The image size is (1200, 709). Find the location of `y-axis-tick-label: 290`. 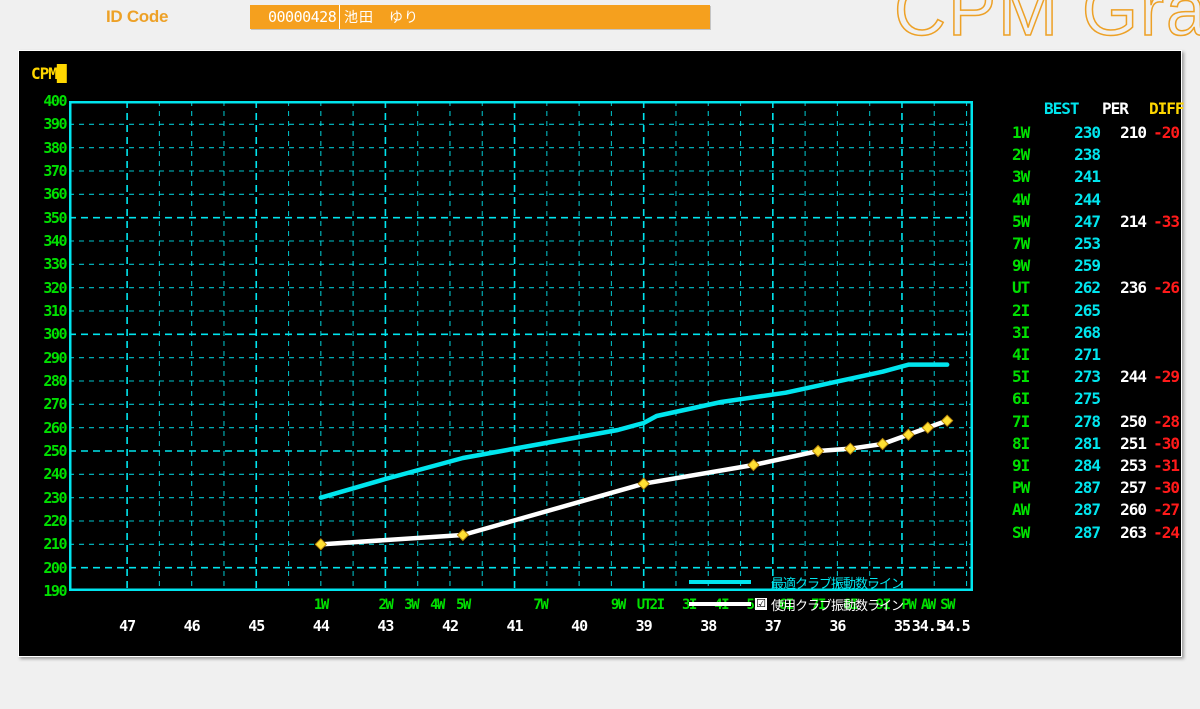

y-axis-tick-label: 290 is located at coordinates (55, 357).